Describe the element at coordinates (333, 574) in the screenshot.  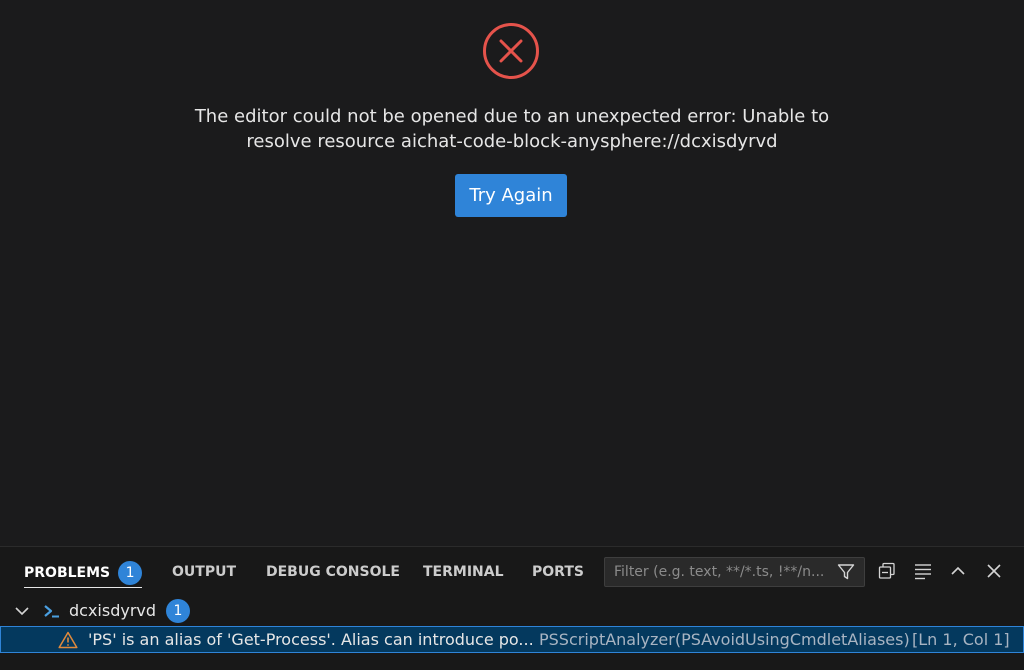
I see `tab-debug-console: DEBUG CONSOLE` at that location.